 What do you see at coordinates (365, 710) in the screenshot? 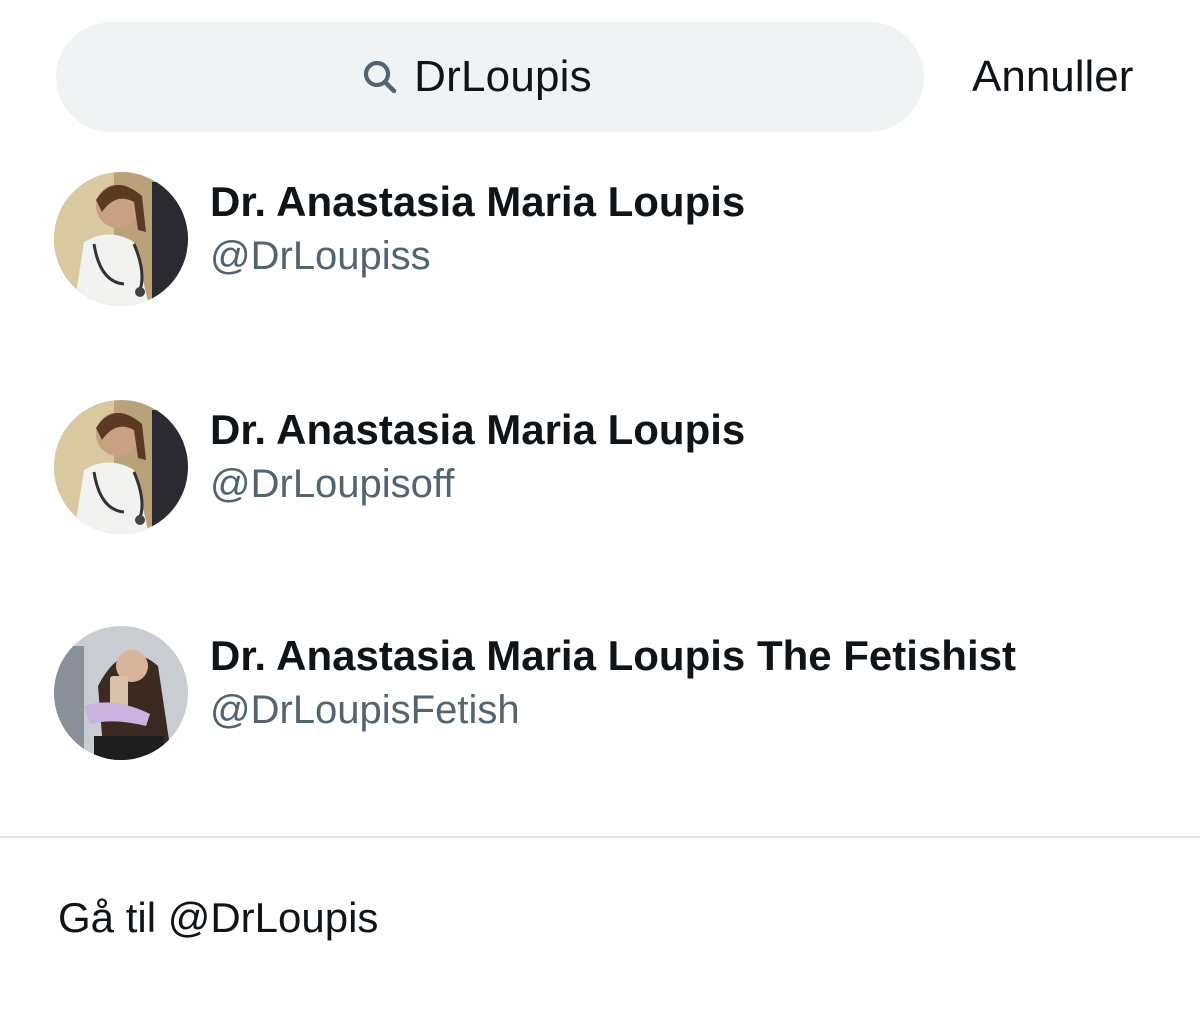
I see `result-handle: @DrLoupisFetish` at bounding box center [365, 710].